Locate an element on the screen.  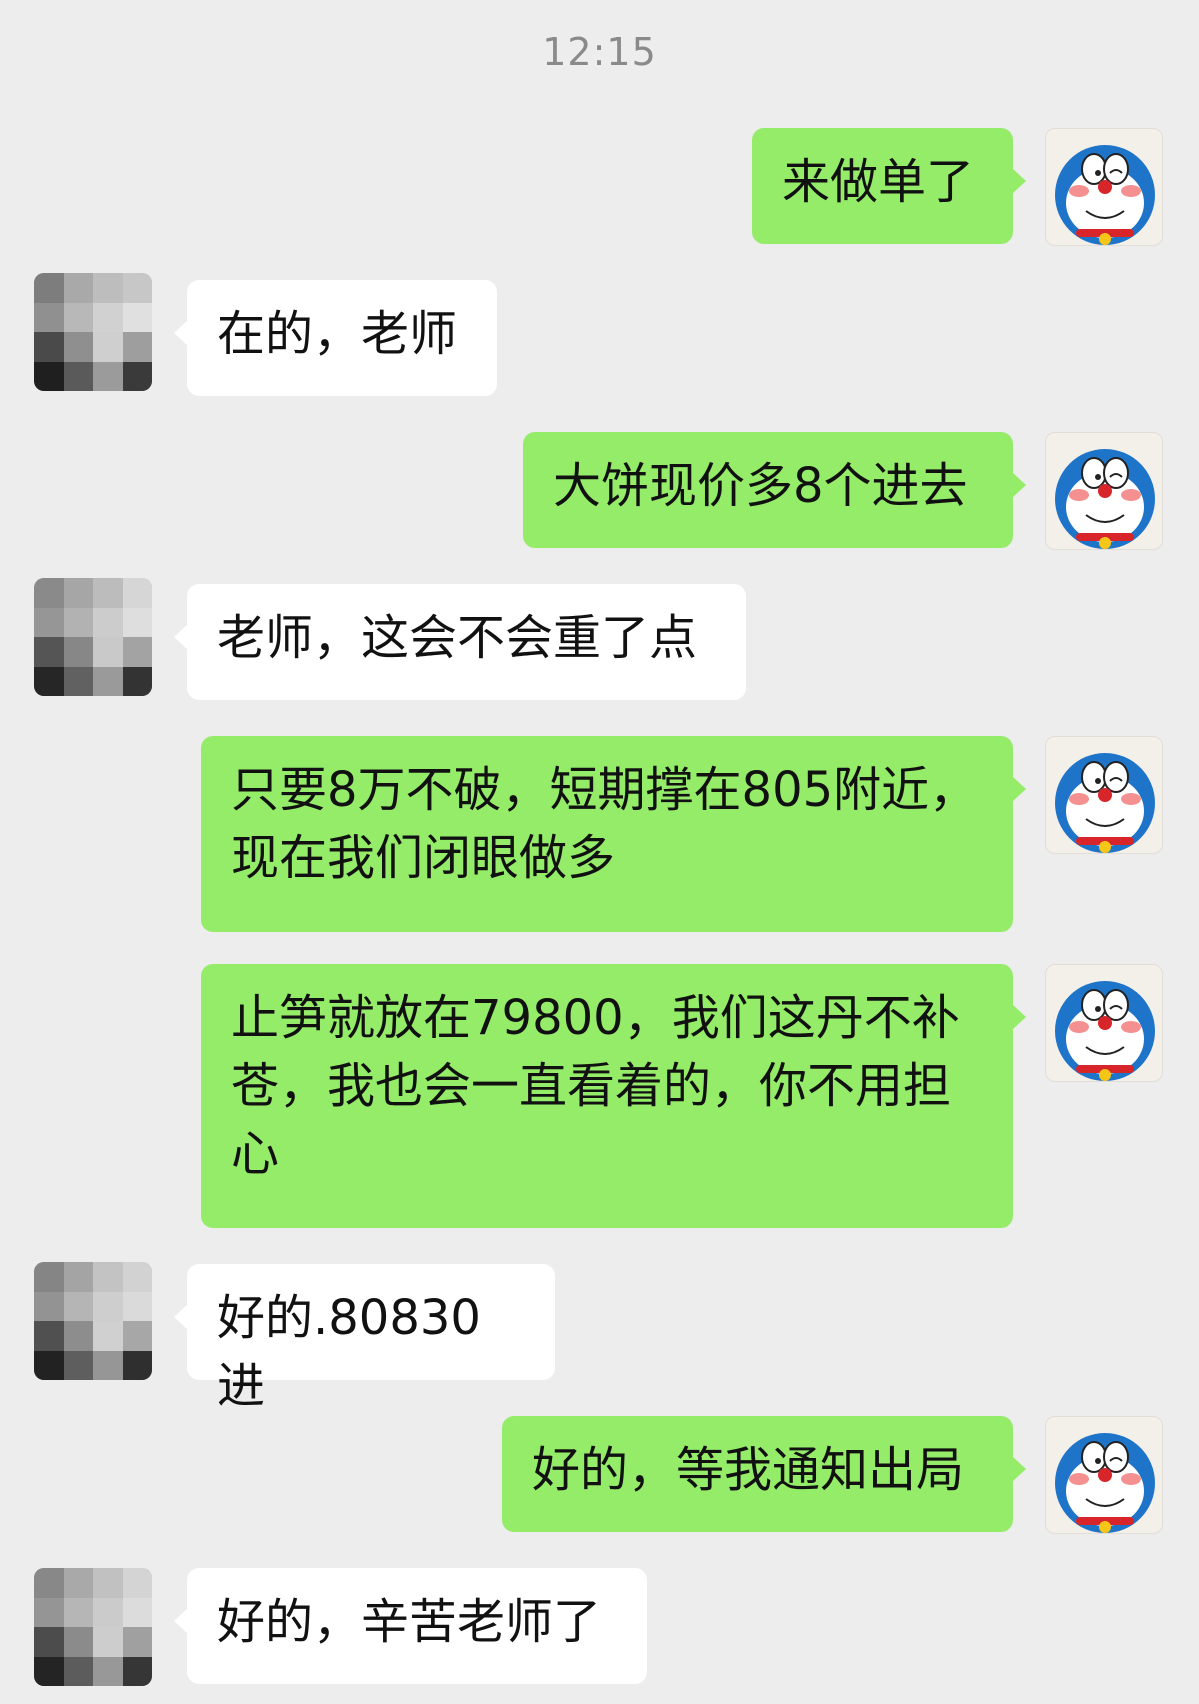
incoming-message-bubble: 好的，辛苦老师了 is located at coordinates (410, 1626).